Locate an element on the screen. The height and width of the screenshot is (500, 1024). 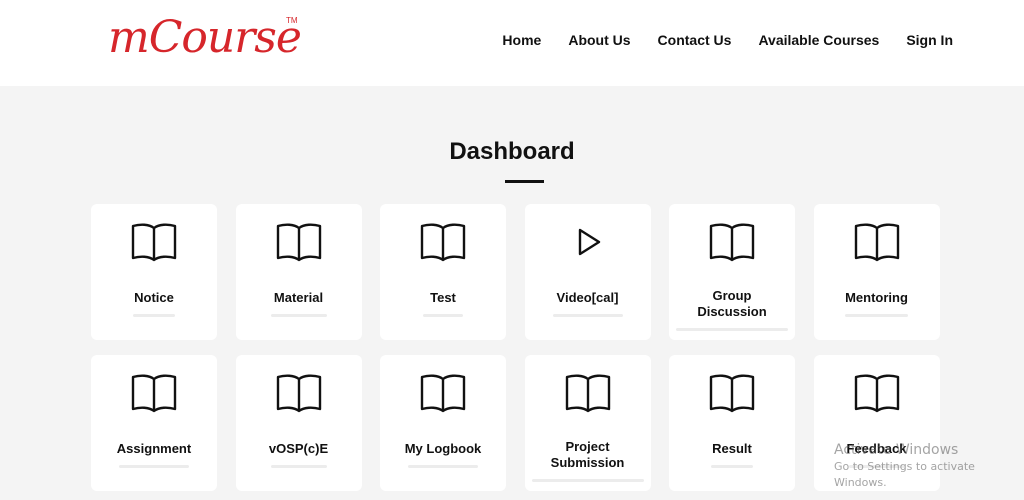
dashboard-card-group-discussion: Group Discussion is located at coordinates (732, 272).